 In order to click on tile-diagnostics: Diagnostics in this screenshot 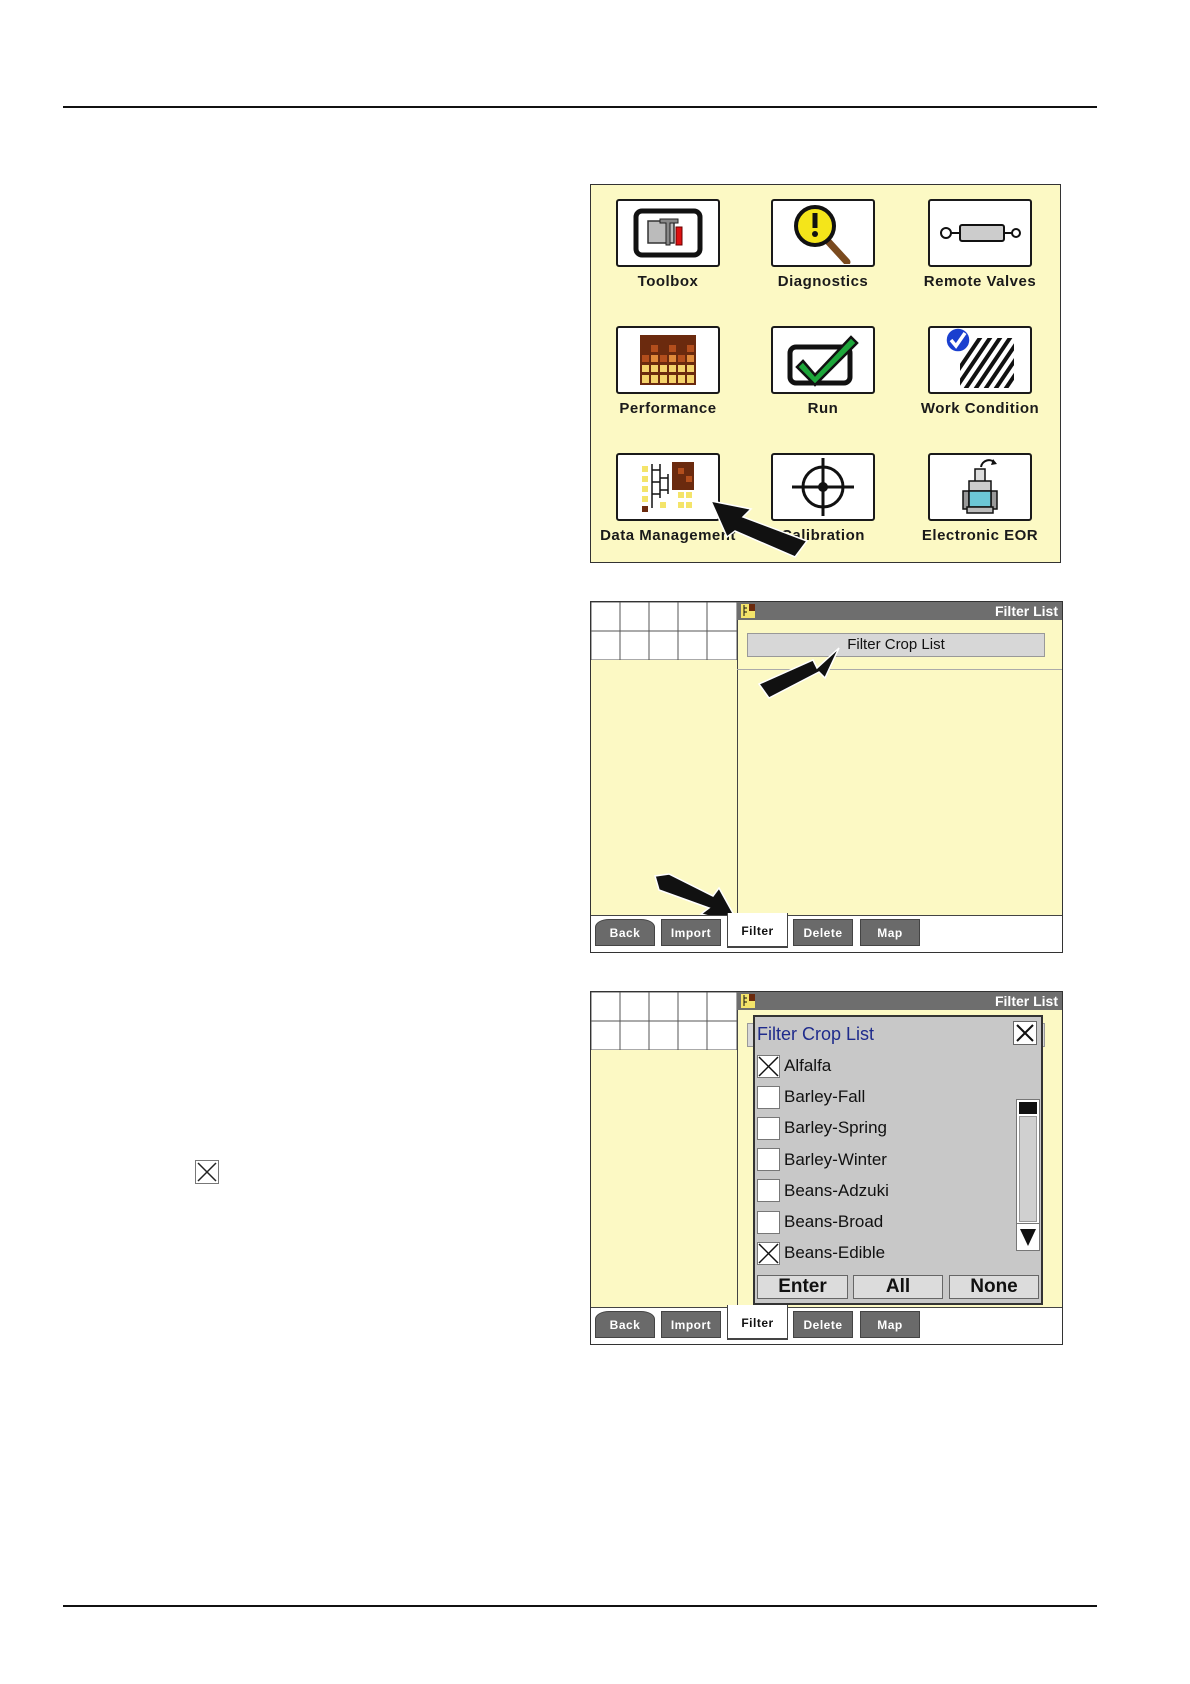, I will do `click(823, 244)`.